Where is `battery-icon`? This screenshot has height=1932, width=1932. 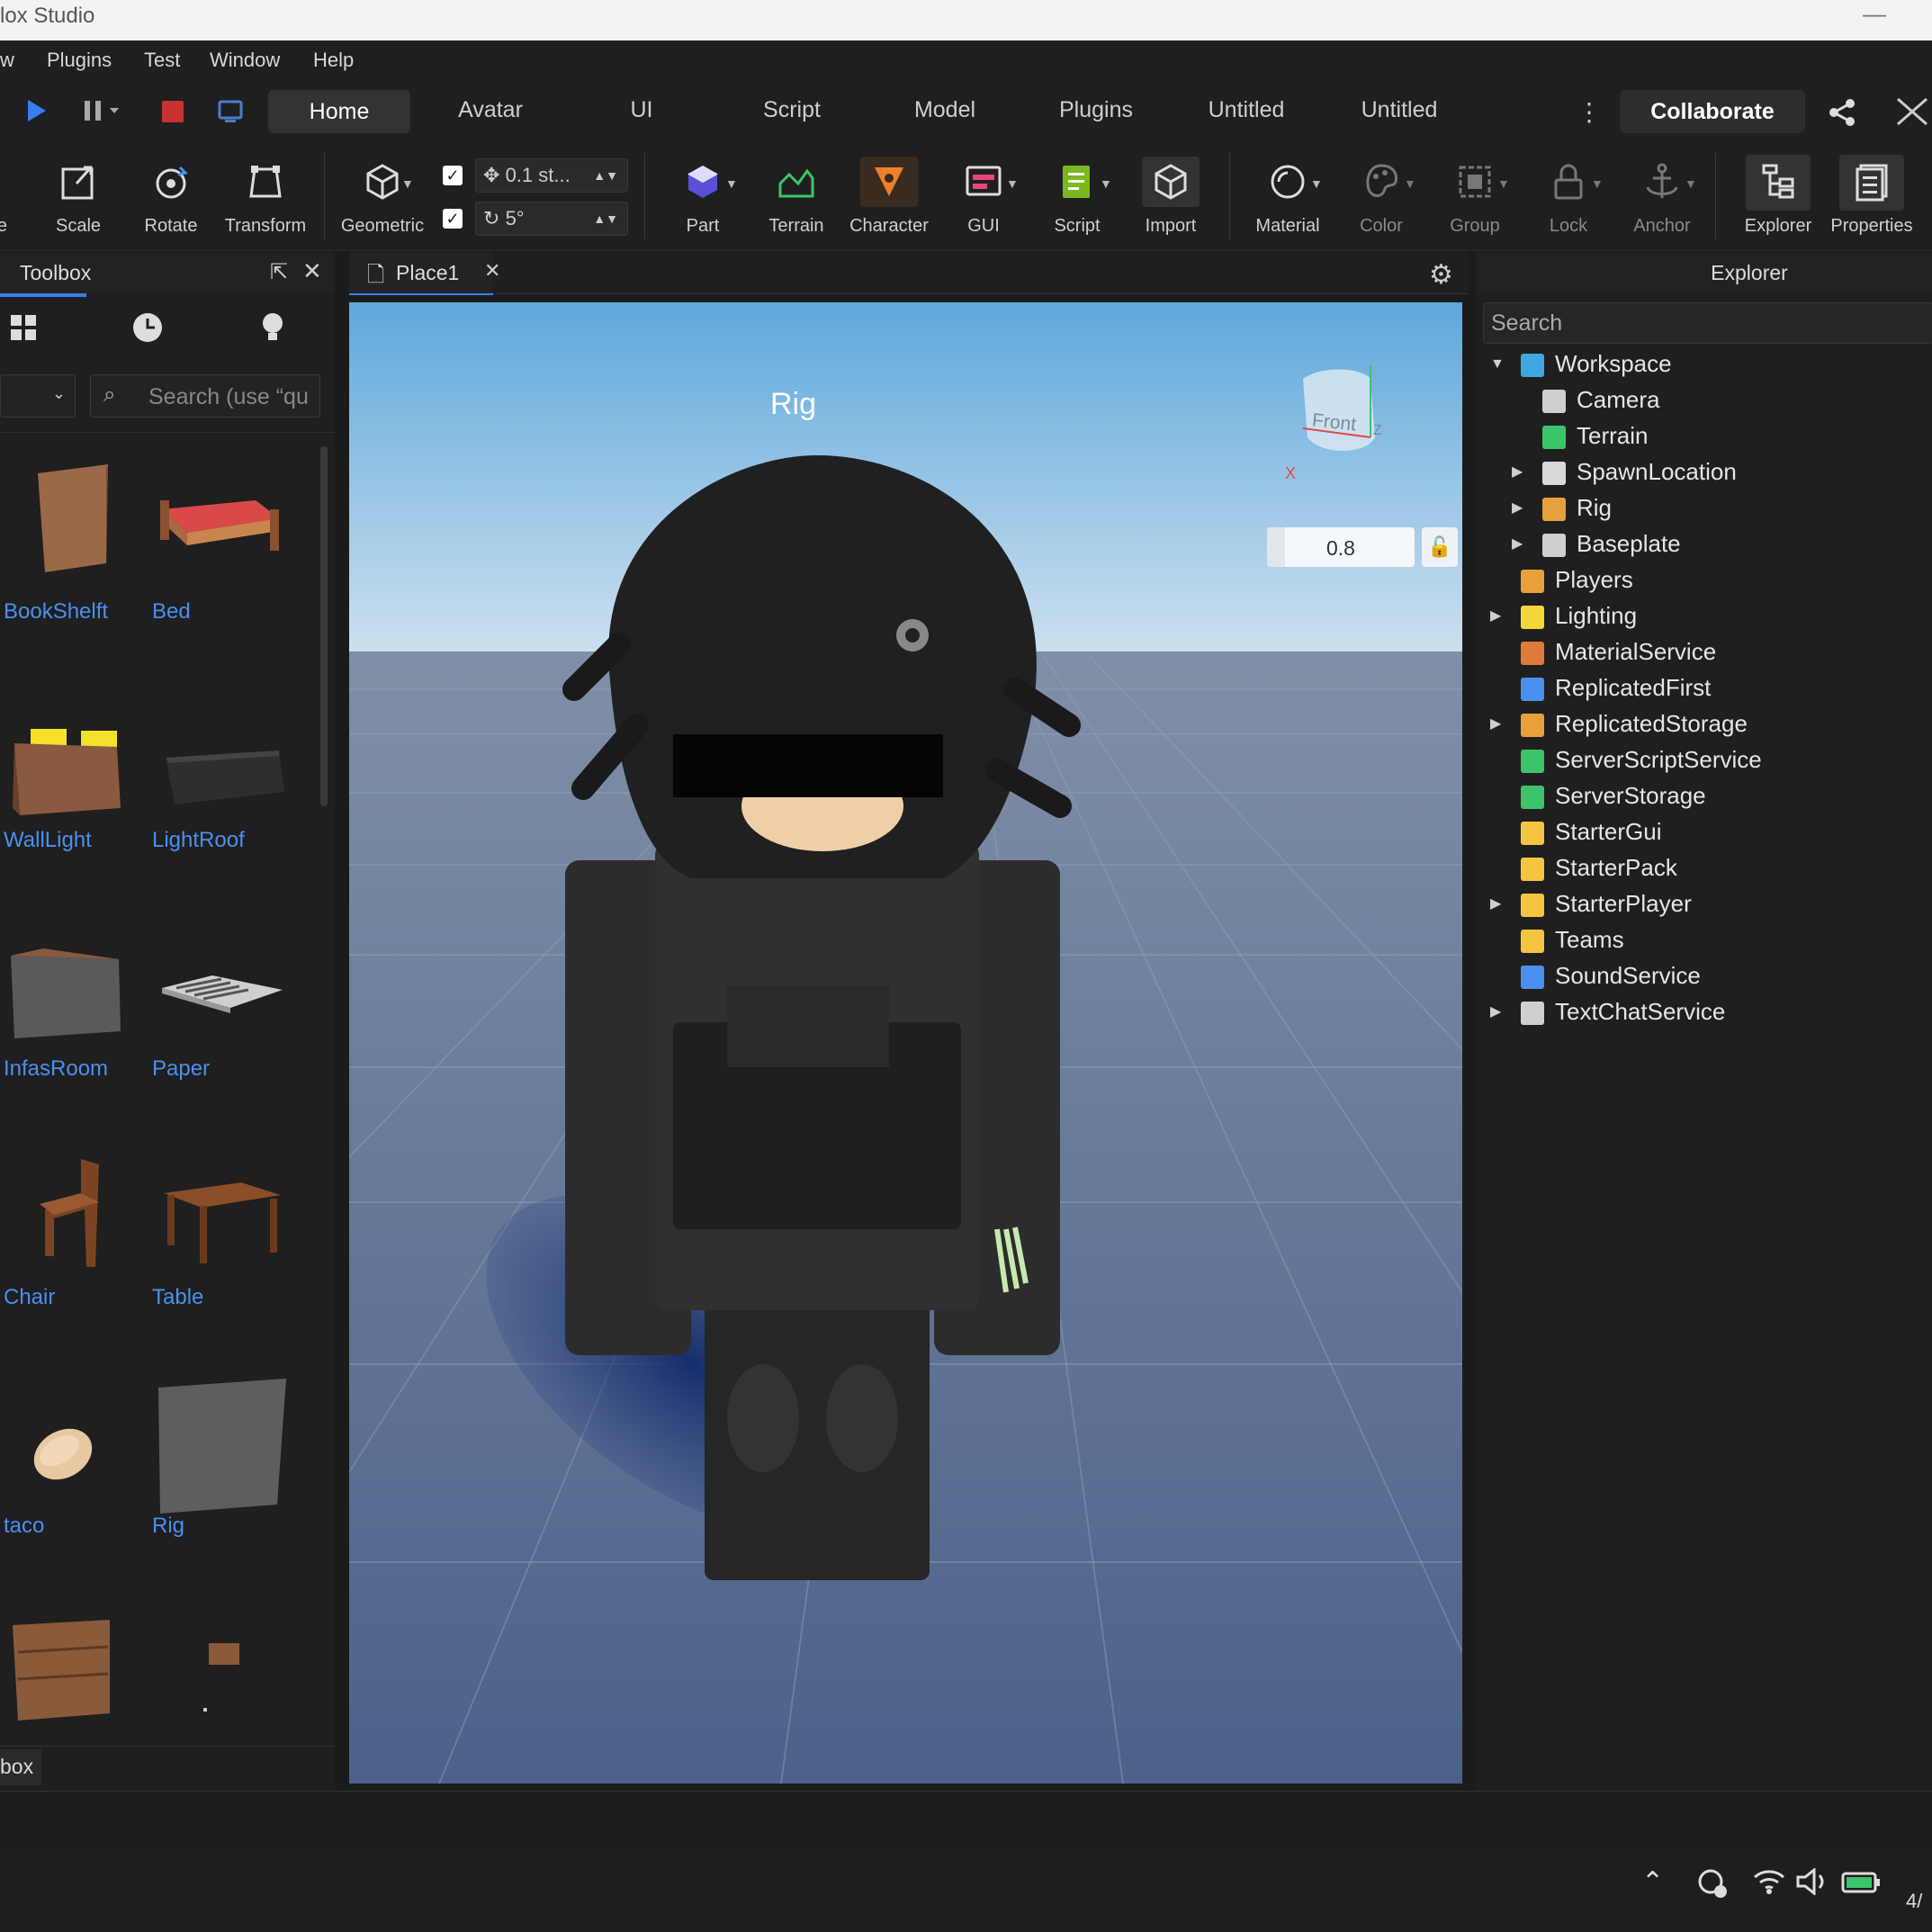
battery-icon is located at coordinates (1861, 1884).